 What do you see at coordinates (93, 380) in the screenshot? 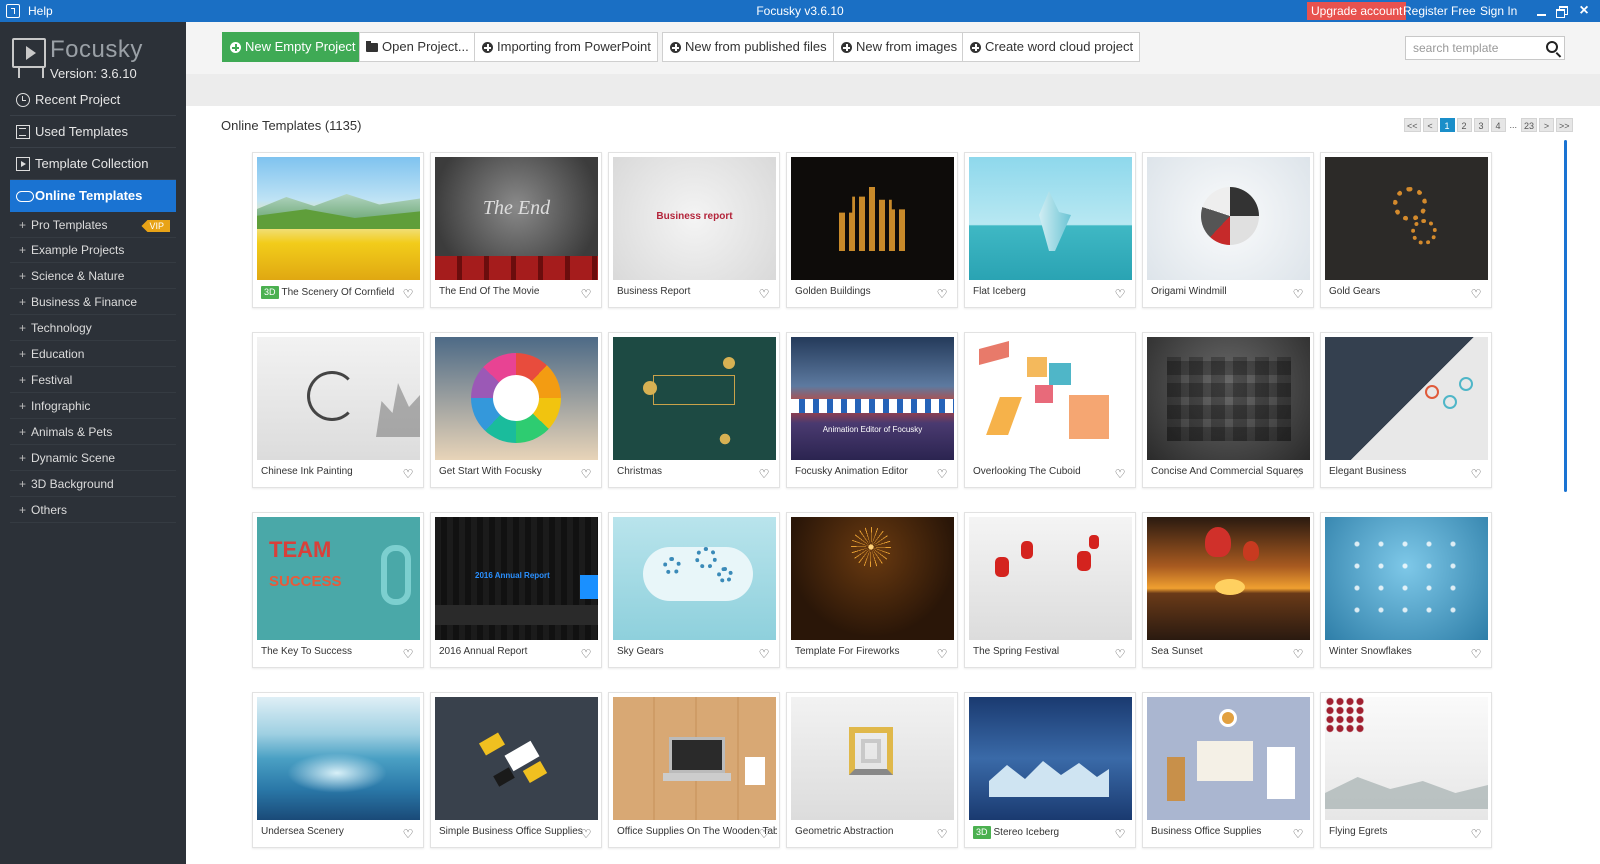
I see `category-festival: Festival` at bounding box center [93, 380].